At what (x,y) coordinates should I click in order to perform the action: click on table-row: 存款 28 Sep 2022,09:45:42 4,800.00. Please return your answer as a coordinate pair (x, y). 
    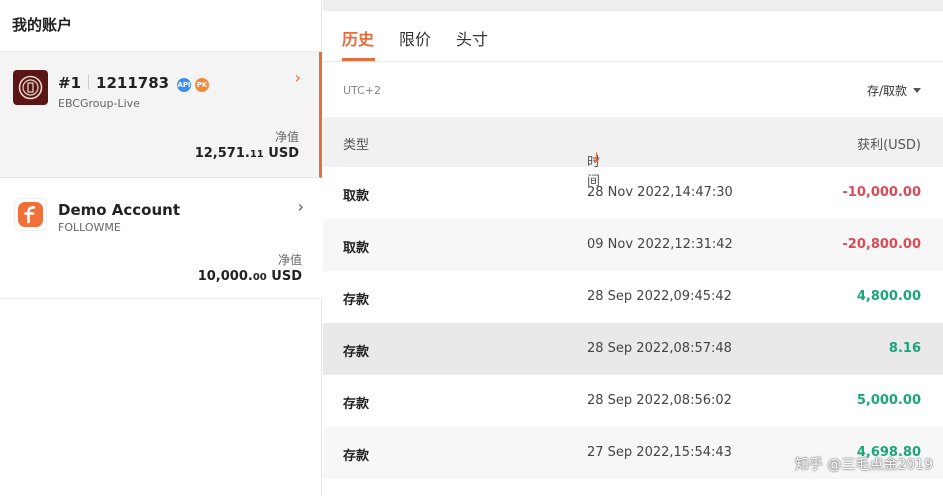
    Looking at the image, I should click on (633, 297).